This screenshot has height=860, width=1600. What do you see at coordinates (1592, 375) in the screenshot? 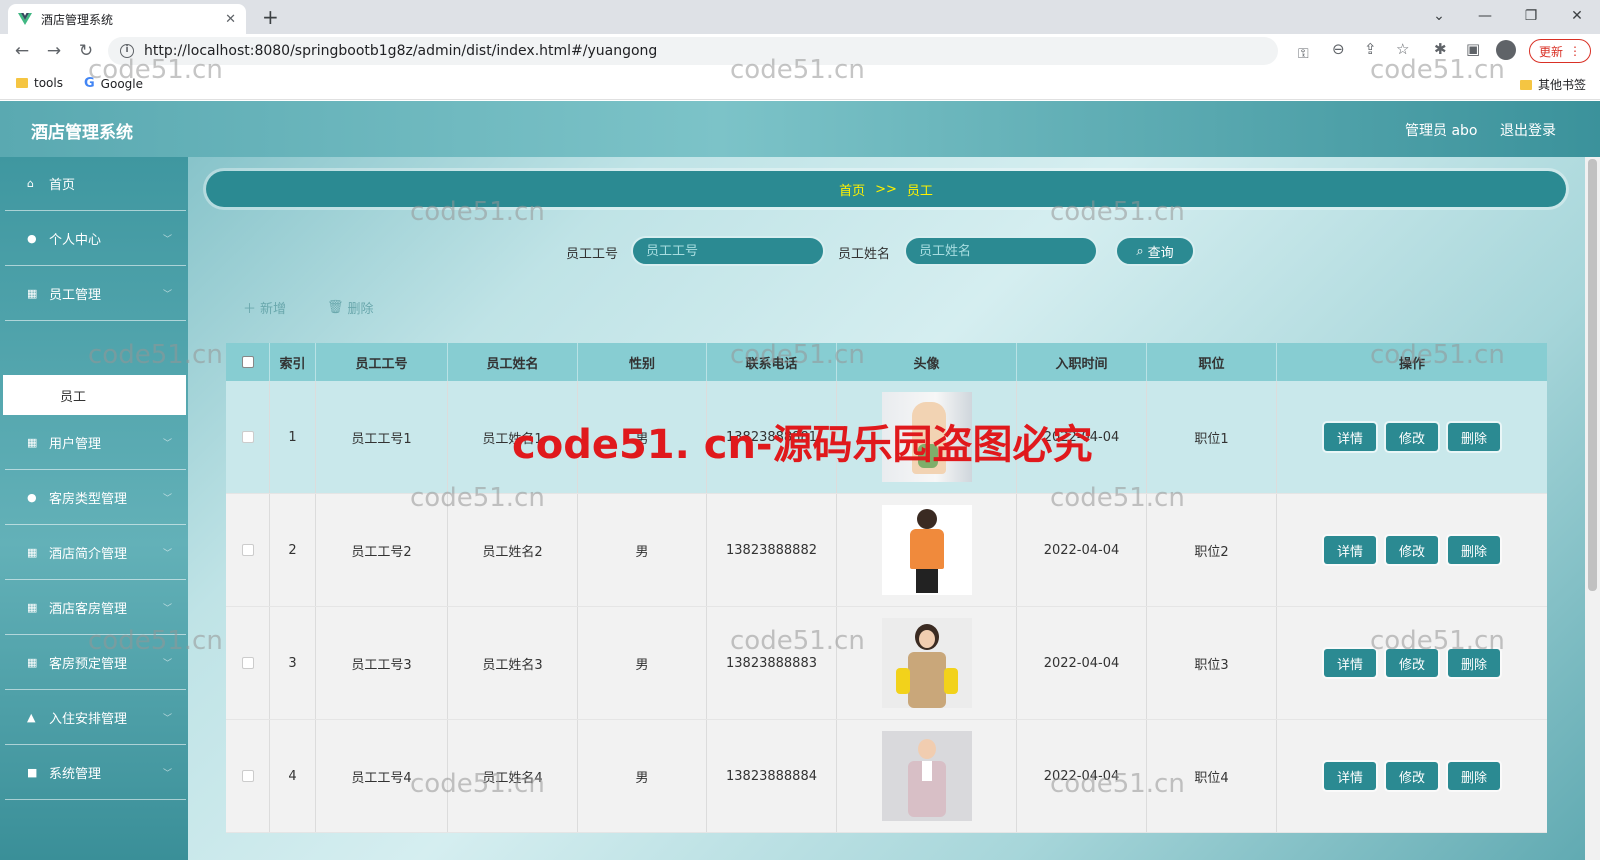
I see `scrollbar-thumb` at bounding box center [1592, 375].